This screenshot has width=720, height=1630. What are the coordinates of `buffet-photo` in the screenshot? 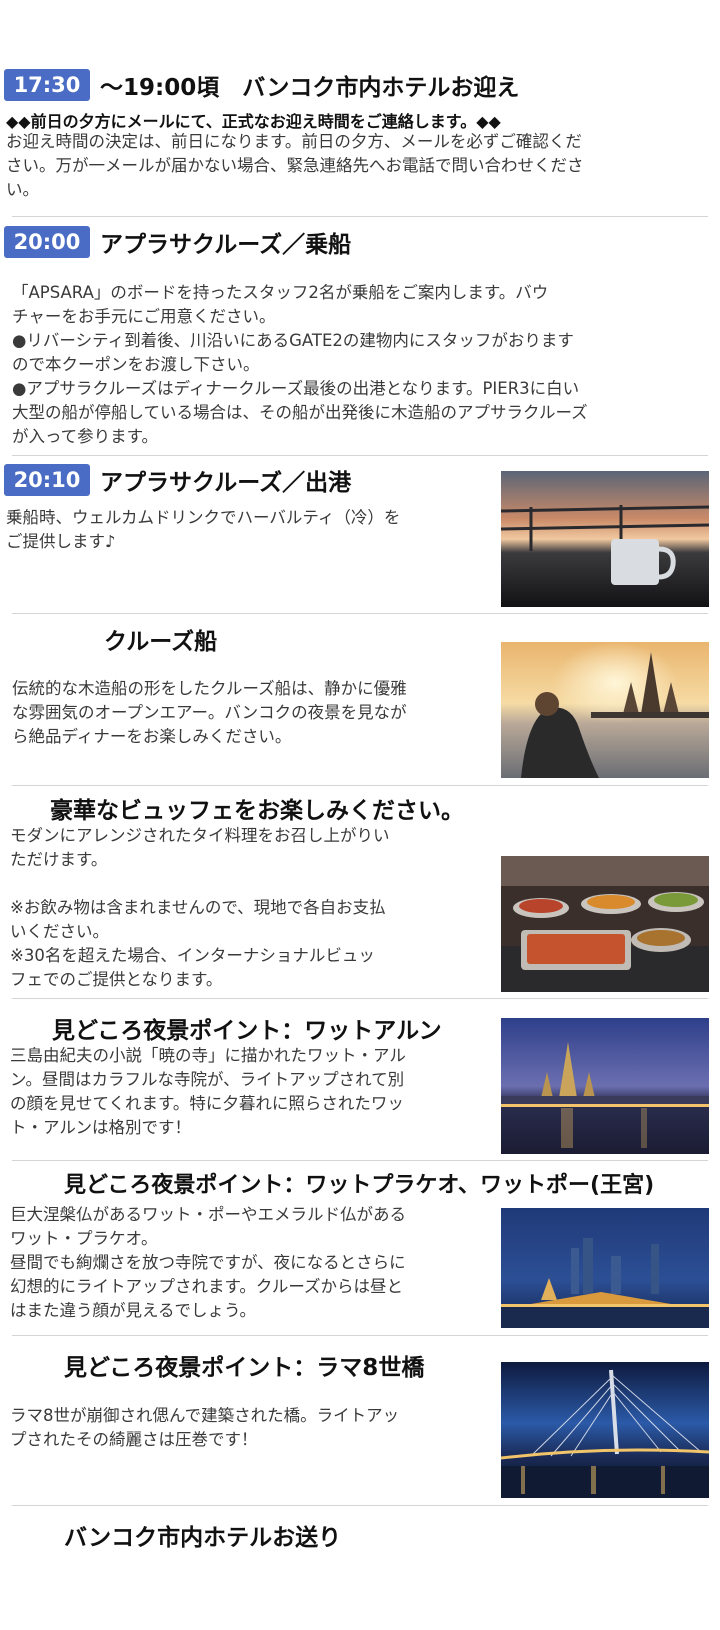 It's located at (605, 924).